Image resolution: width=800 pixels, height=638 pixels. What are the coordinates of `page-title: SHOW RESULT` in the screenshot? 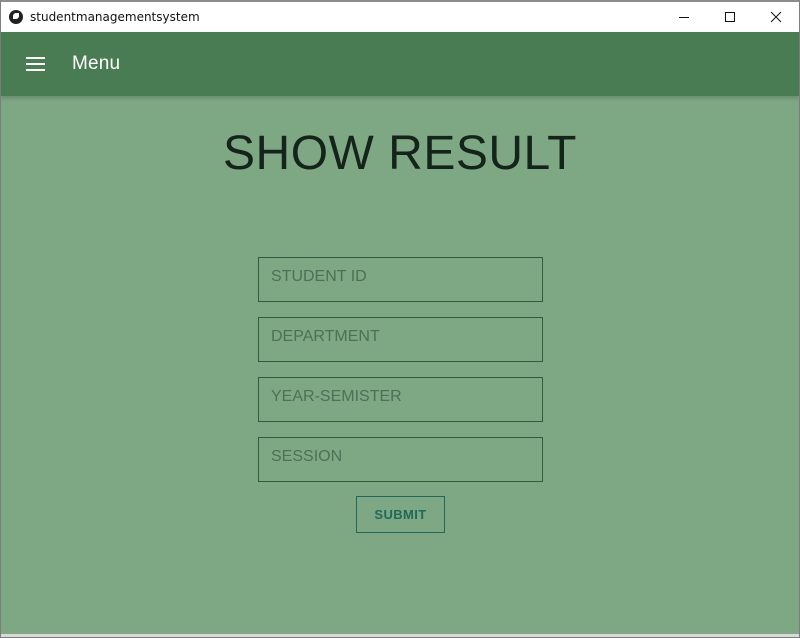 It's located at (400, 153).